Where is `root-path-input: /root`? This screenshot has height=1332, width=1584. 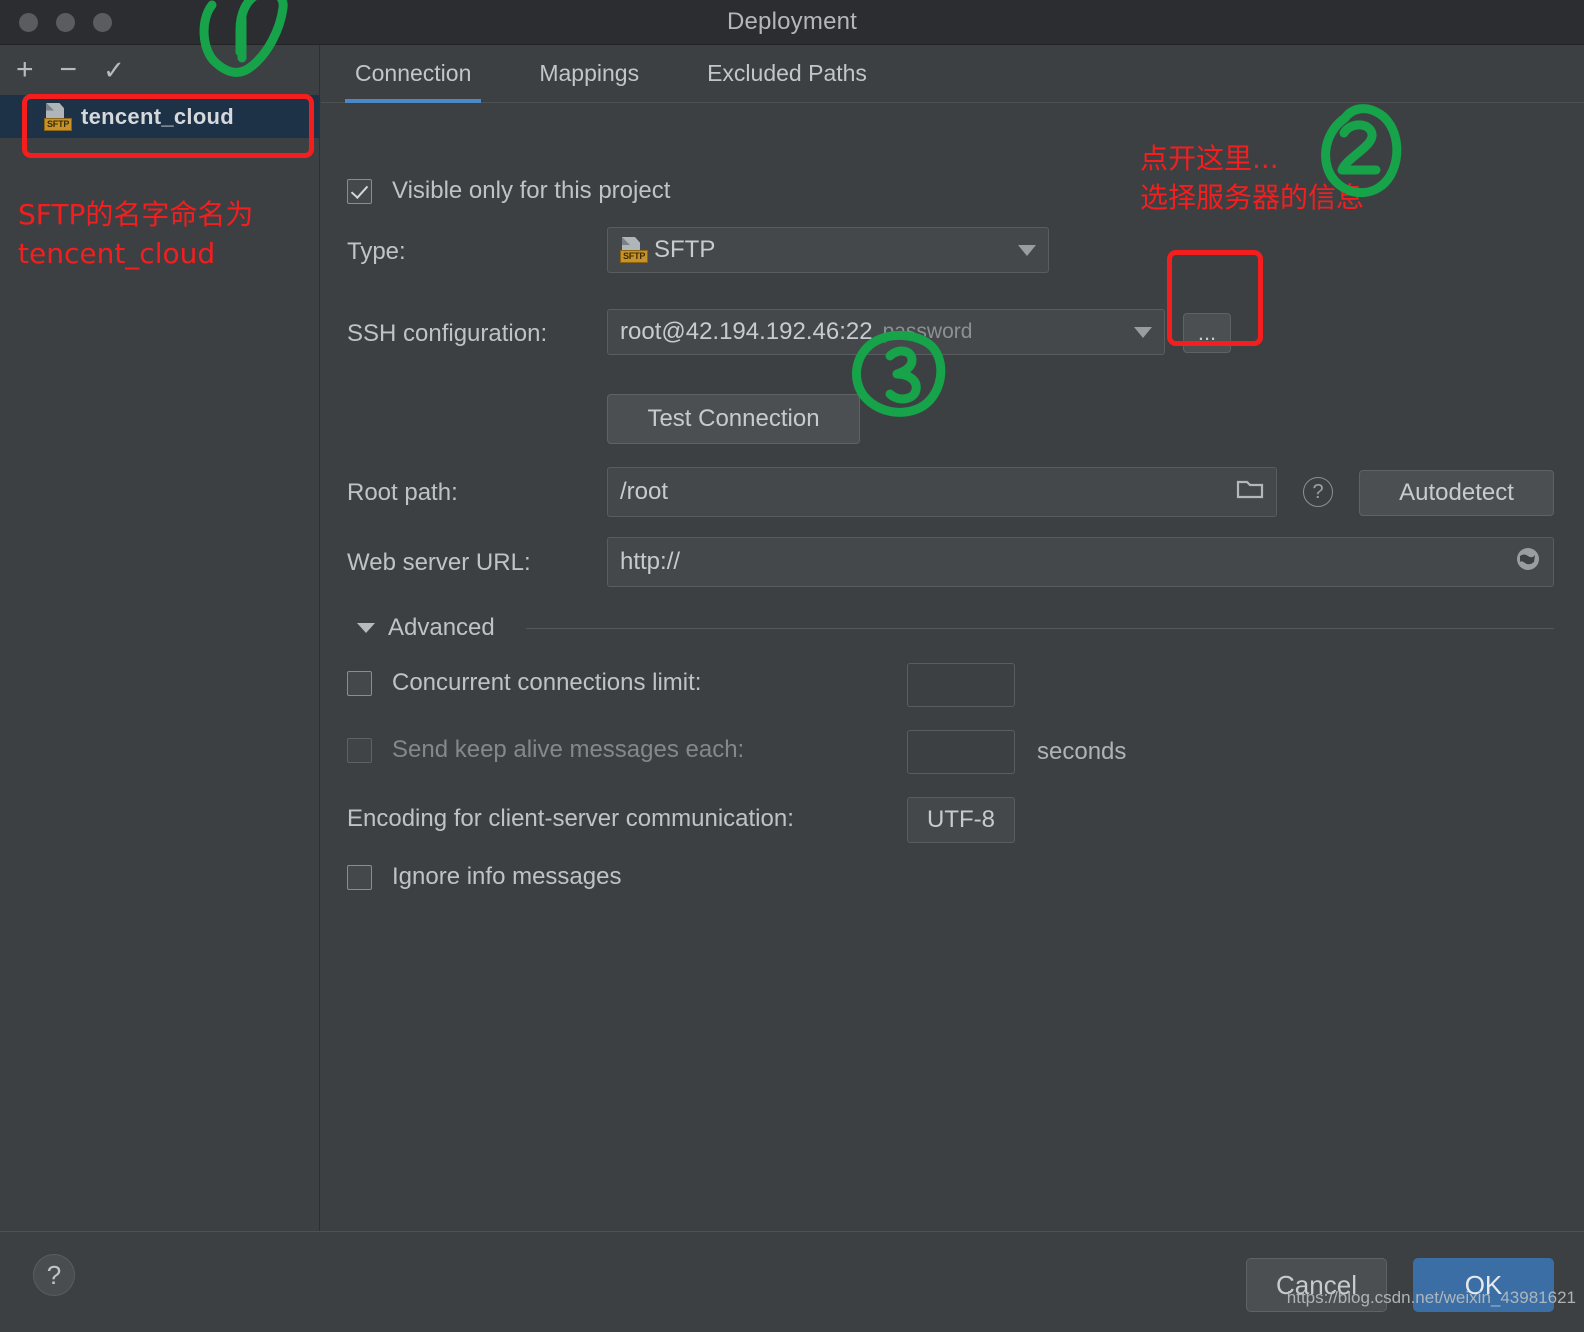 root-path-input: /root is located at coordinates (942, 492).